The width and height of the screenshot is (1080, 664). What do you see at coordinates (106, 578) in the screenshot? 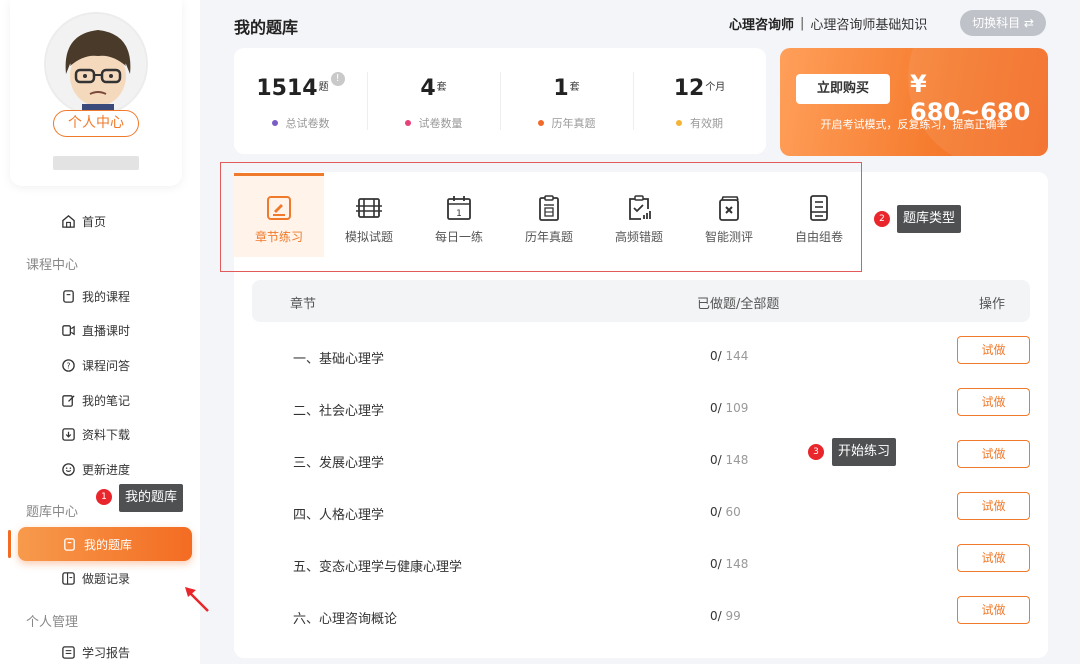
I see `sidebar-item-label: 做题记录` at bounding box center [106, 578].